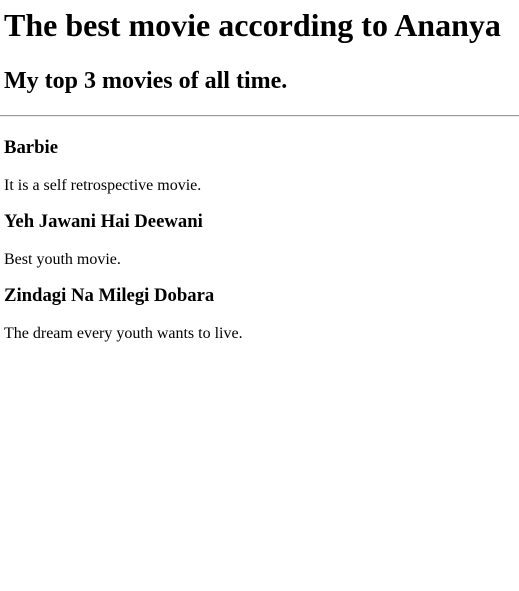  Describe the element at coordinates (103, 185) in the screenshot. I see `movie-description: It is a self retrospective movie.` at that location.